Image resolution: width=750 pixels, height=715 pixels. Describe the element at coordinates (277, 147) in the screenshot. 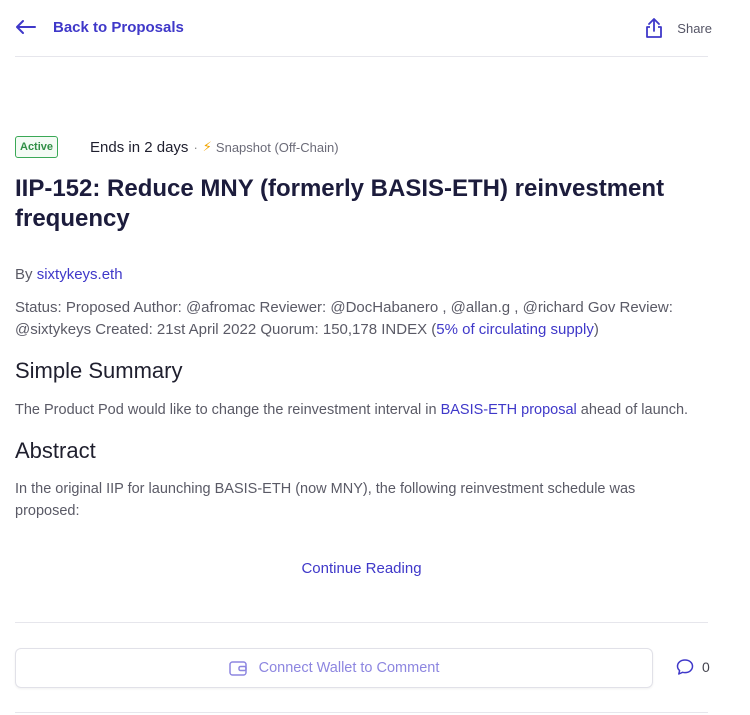

I see `snapshot-source: Snapshot (Off-Chain)` at that location.